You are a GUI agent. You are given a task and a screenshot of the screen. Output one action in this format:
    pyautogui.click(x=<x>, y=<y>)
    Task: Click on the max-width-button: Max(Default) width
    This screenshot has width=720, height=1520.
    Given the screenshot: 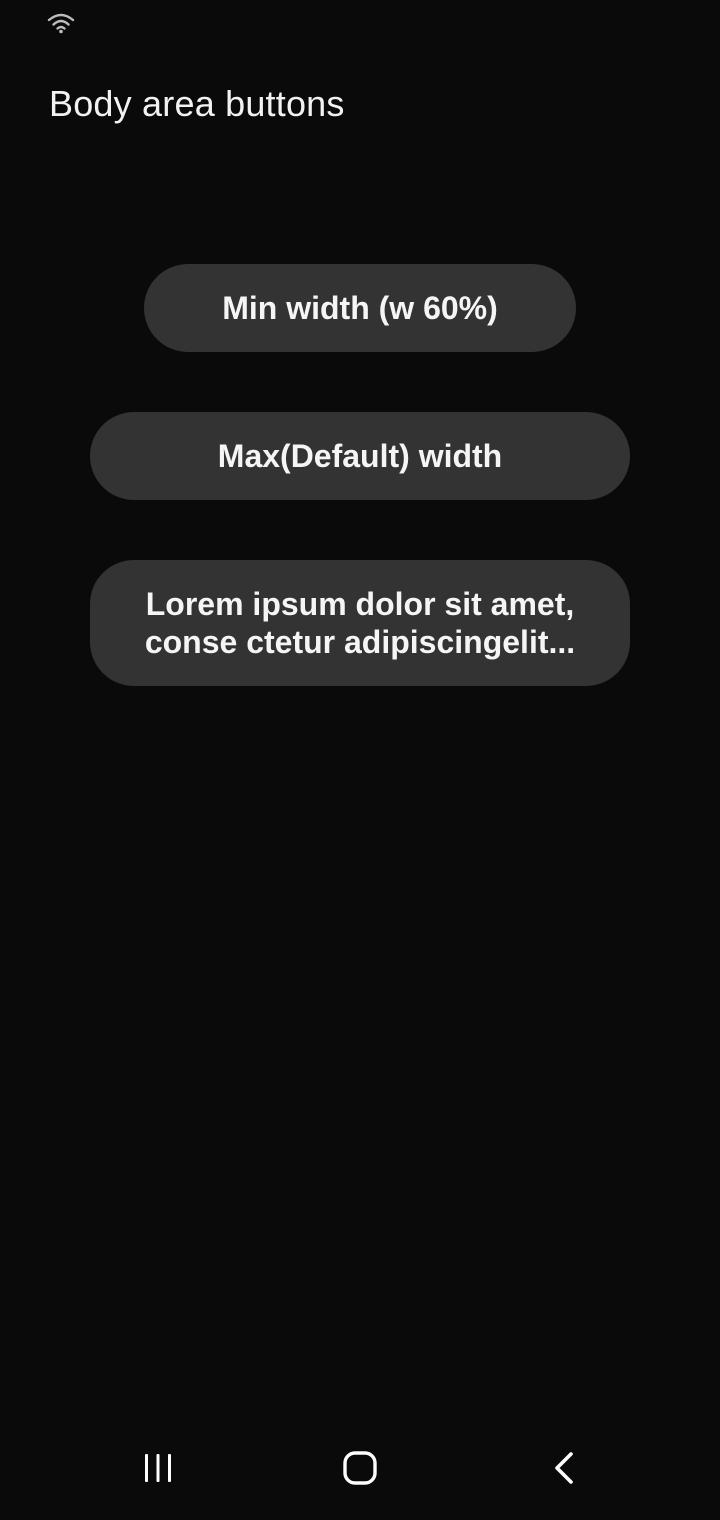 What is the action you would take?
    pyautogui.click(x=360, y=456)
    